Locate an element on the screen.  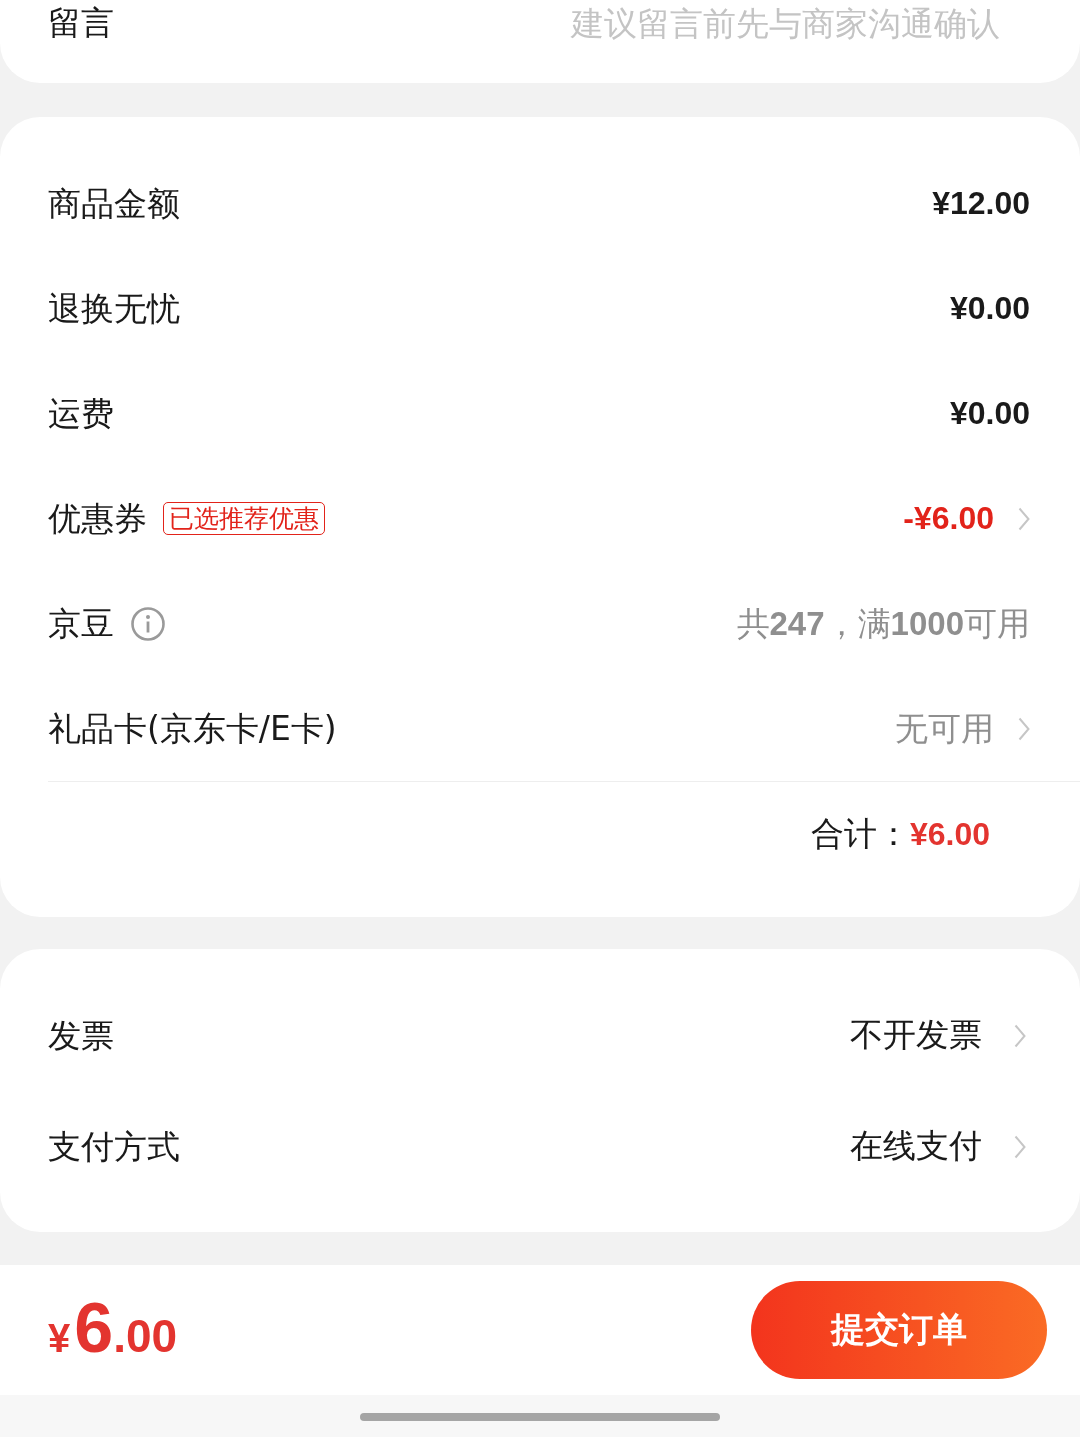
row-label: 运费 is located at coordinates (81, 413).